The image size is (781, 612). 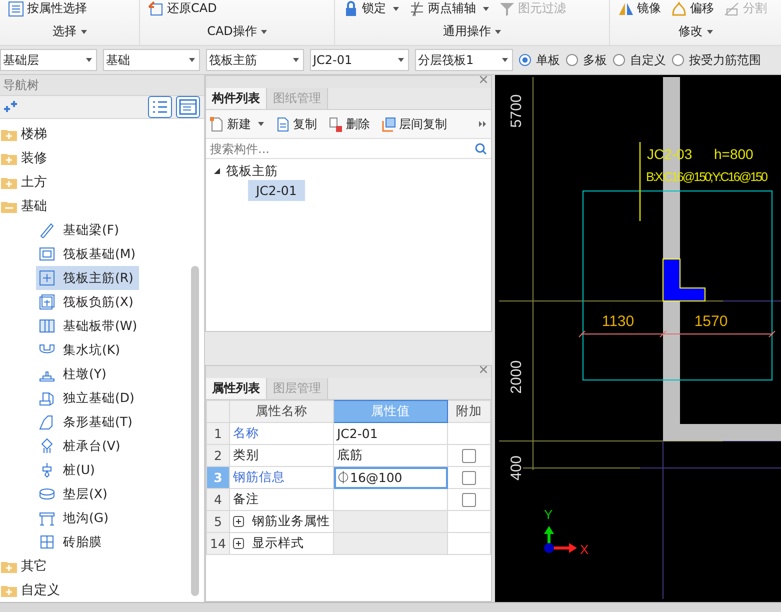 I want to click on ribbon-tool-button: 锁定, so click(x=371, y=8).